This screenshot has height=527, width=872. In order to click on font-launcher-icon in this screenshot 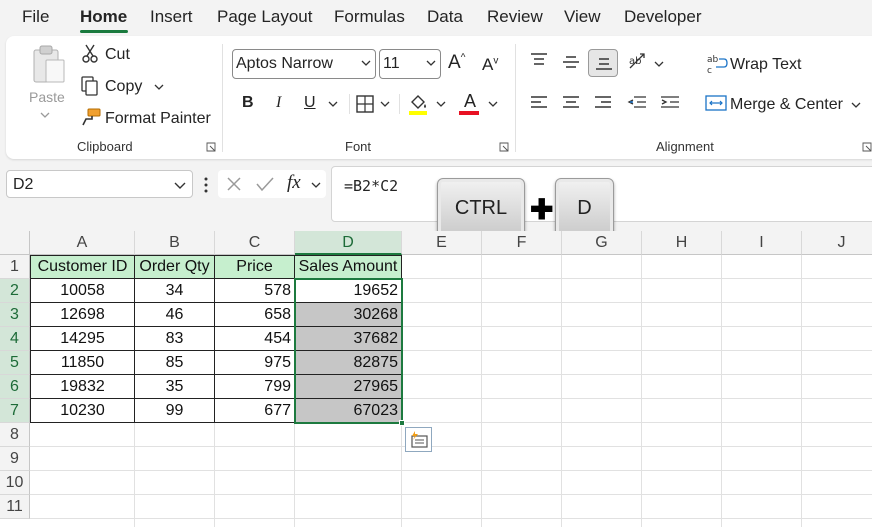, I will do `click(504, 147)`.